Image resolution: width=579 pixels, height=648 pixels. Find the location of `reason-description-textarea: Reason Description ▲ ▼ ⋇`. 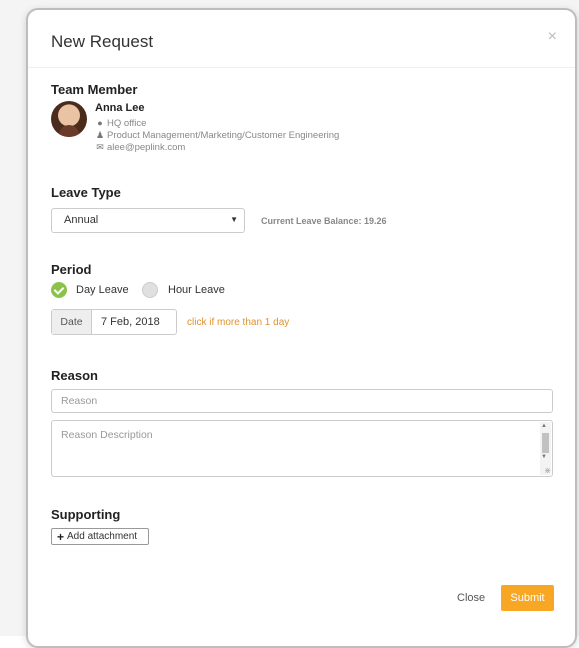

reason-description-textarea: Reason Description ▲ ▼ ⋇ is located at coordinates (302, 448).